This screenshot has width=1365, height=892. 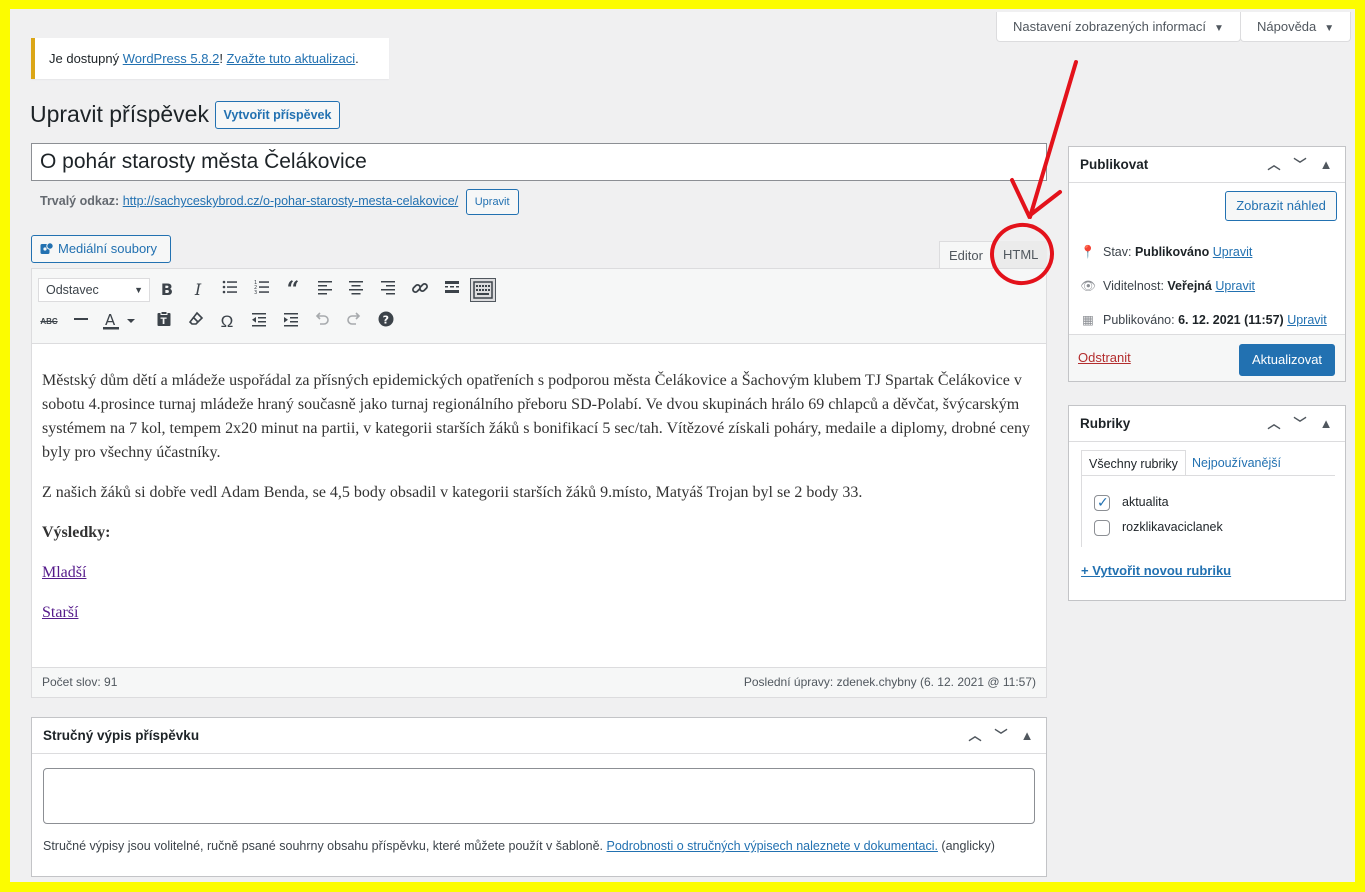 What do you see at coordinates (227, 322) in the screenshot?
I see `special-character-icon: Ω` at bounding box center [227, 322].